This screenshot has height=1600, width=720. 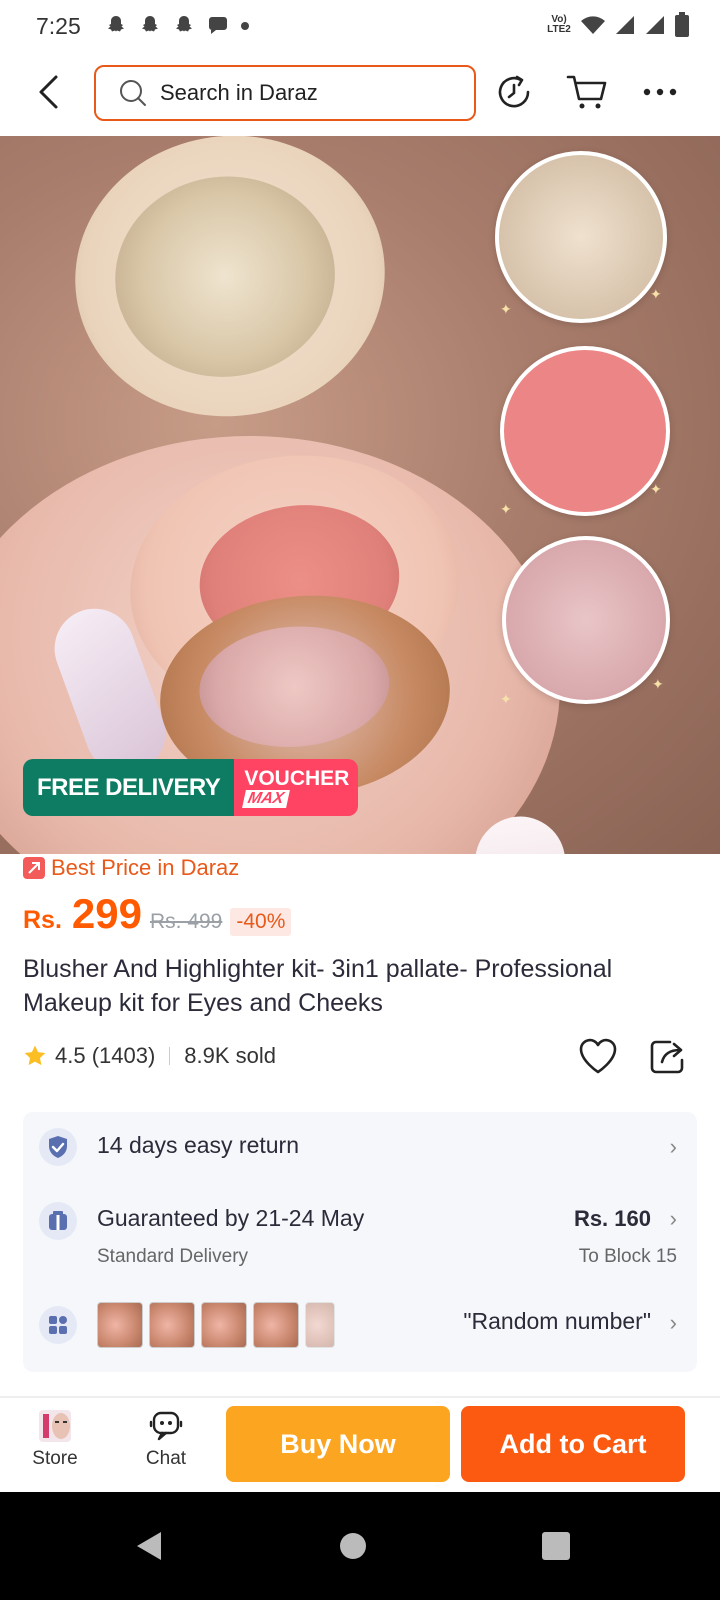 What do you see at coordinates (559, 24) in the screenshot?
I see `network-label: Vo) LTE2` at bounding box center [559, 24].